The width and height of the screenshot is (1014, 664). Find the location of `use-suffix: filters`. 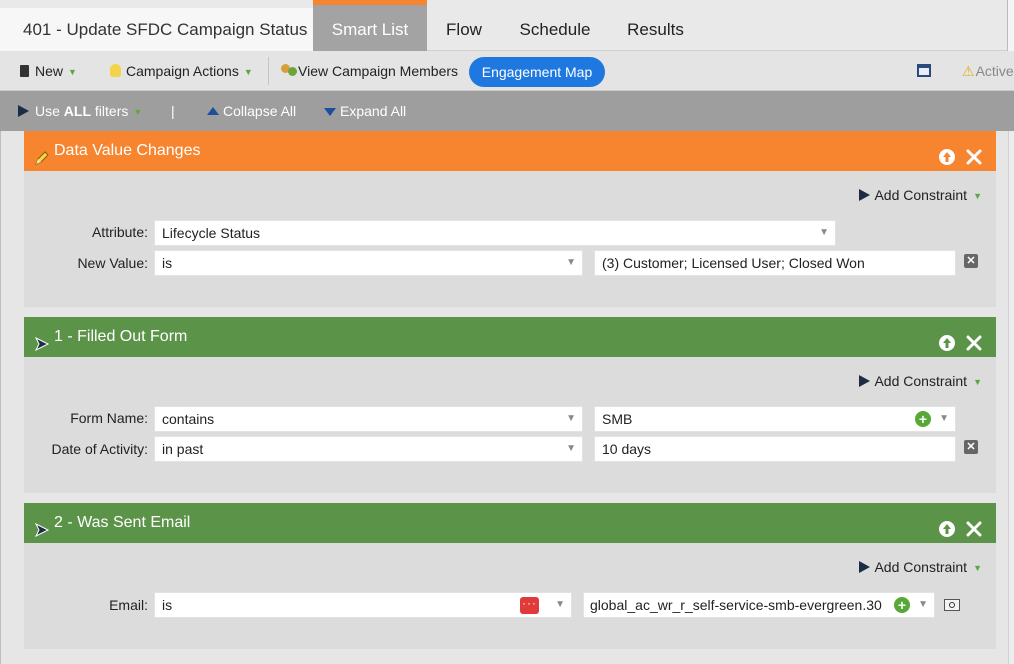

use-suffix: filters is located at coordinates (111, 111).